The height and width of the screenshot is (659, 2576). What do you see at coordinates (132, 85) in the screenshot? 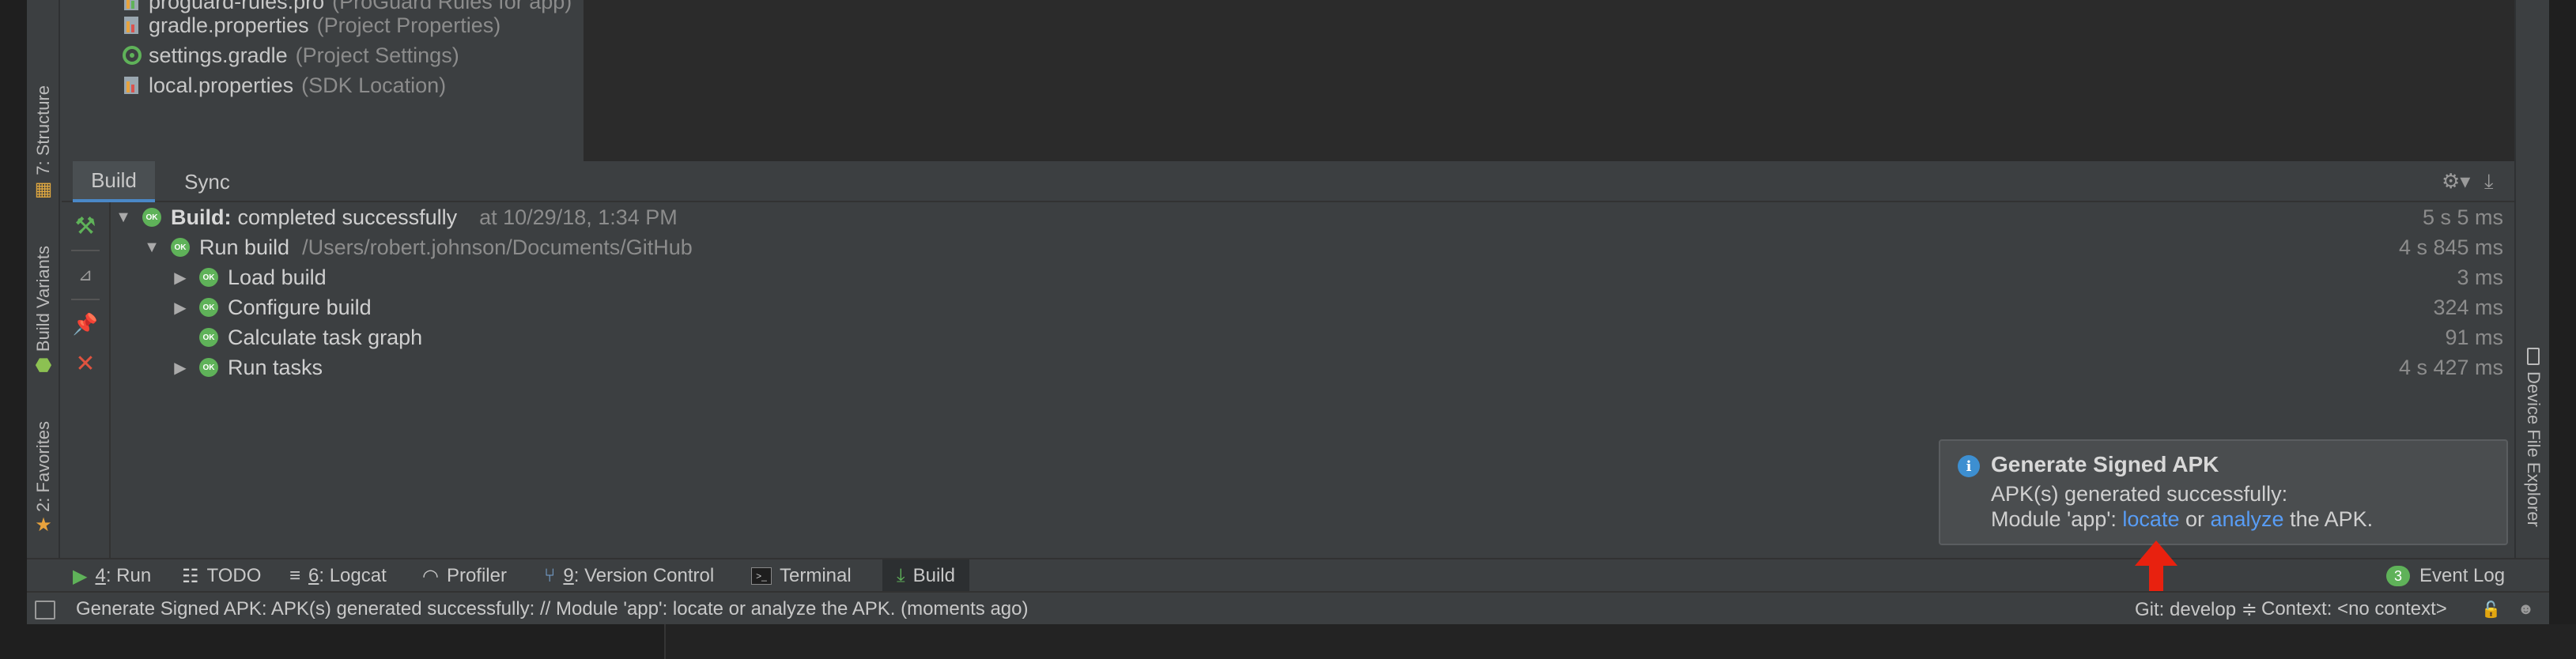
I see `properties-file-icon` at bounding box center [132, 85].